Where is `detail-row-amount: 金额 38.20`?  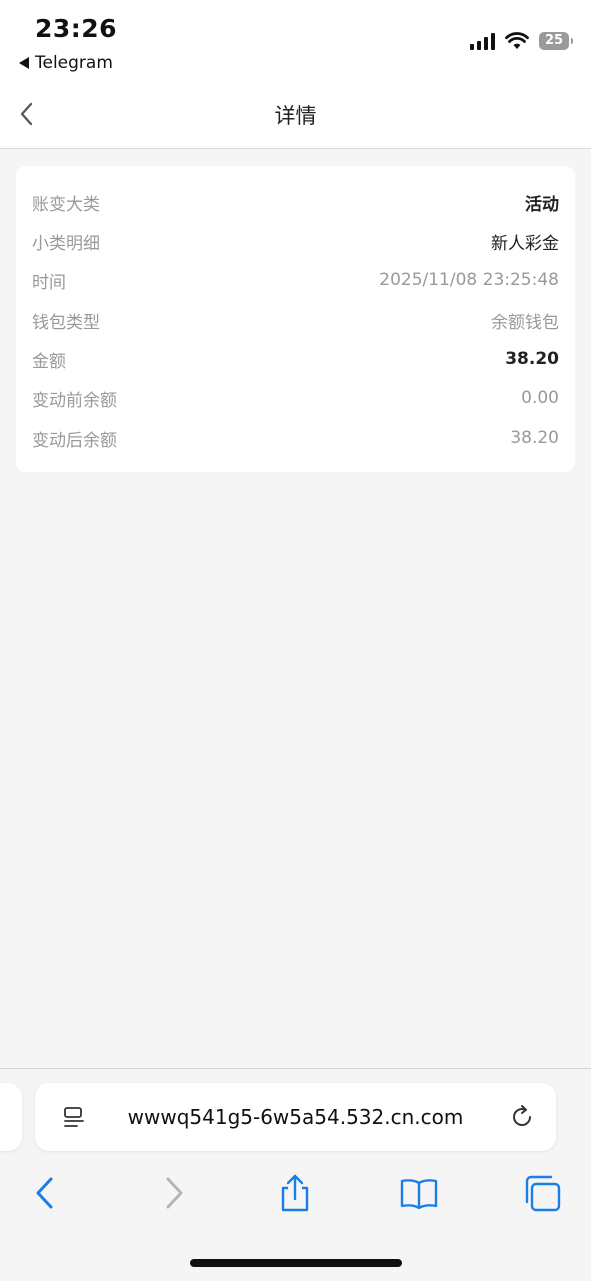 detail-row-amount: 金额 38.20 is located at coordinates (295, 359).